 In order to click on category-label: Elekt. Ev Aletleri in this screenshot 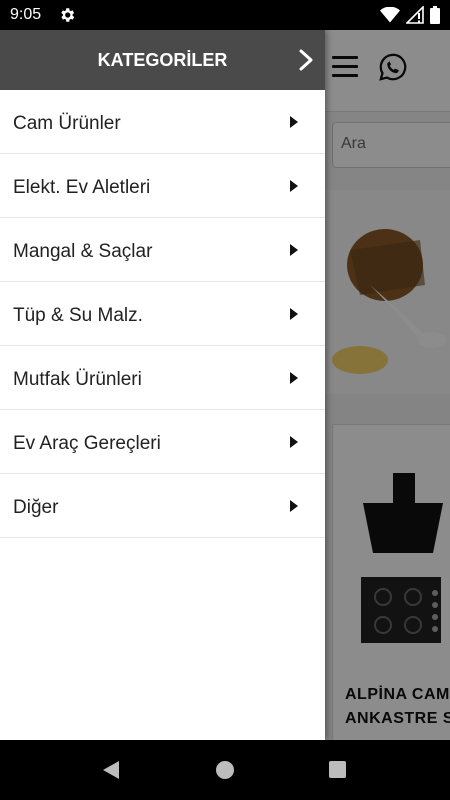, I will do `click(82, 187)`.